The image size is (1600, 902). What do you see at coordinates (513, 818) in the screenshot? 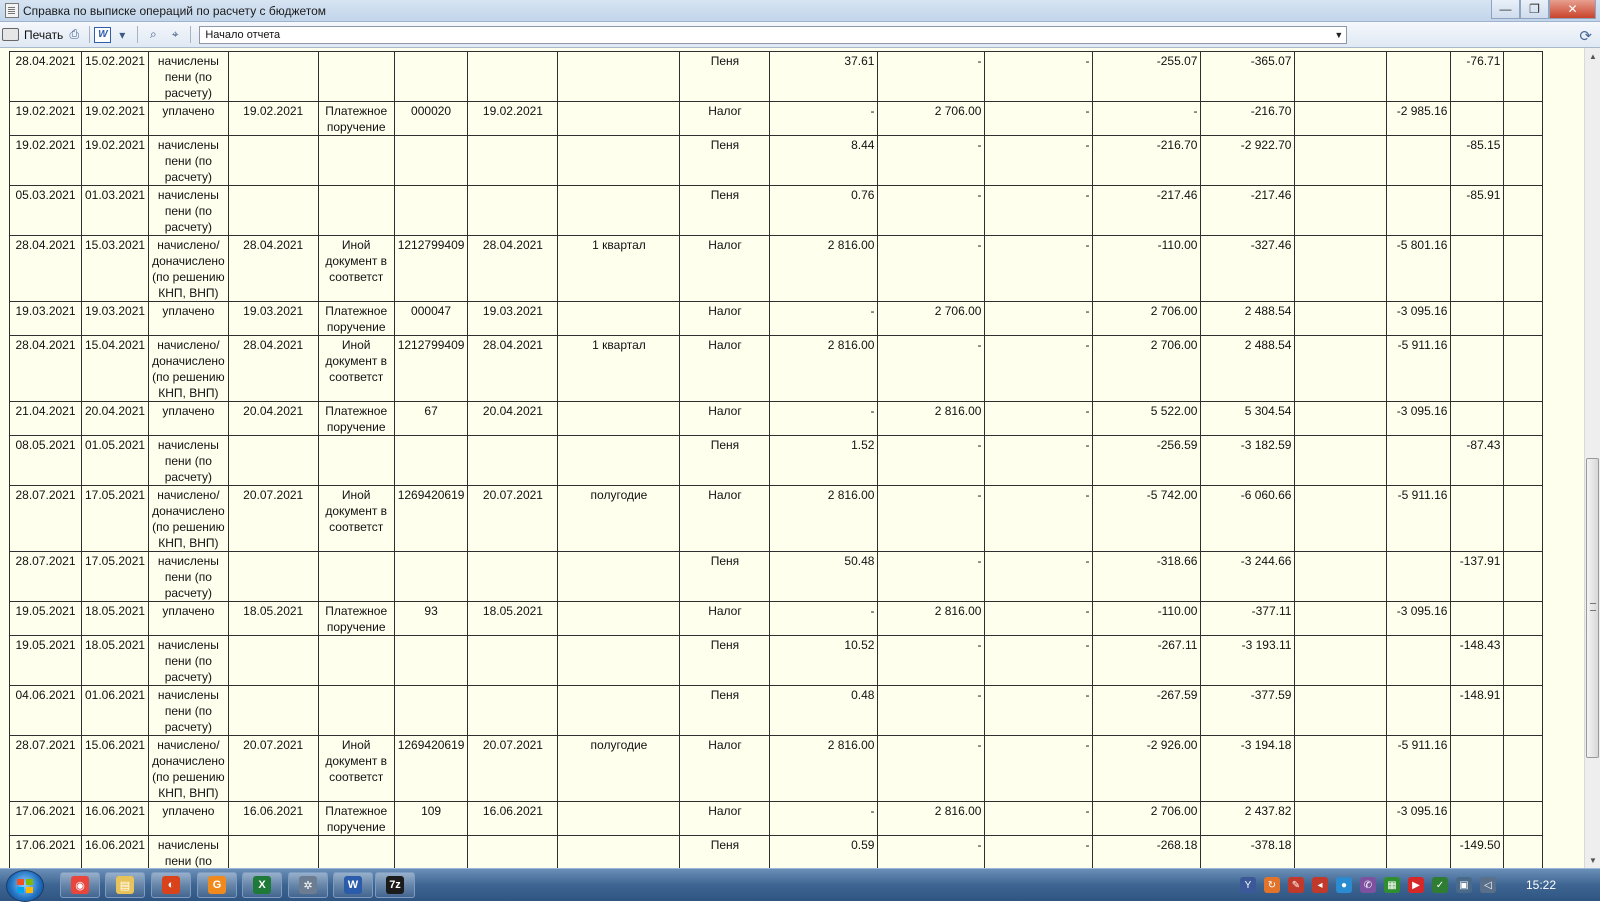
I see `cell-doc-date-2: 16.06.2021` at bounding box center [513, 818].